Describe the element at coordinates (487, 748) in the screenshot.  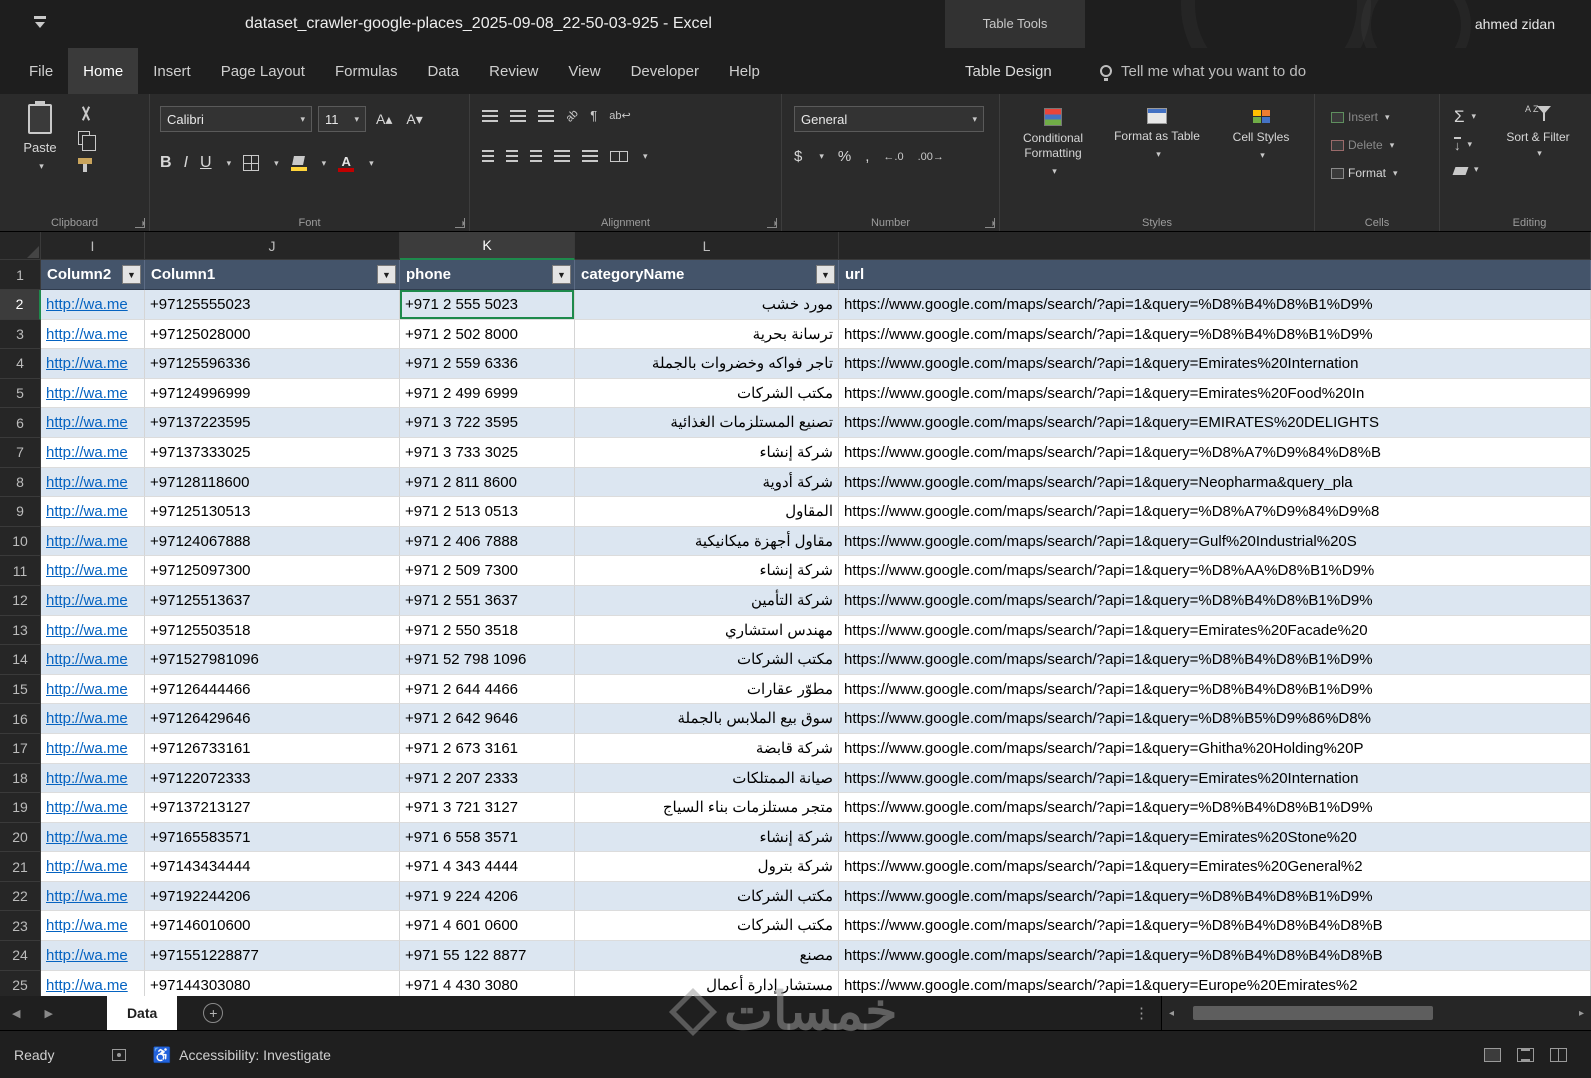
I see `cell-phone: +971 2 673 3161` at that location.